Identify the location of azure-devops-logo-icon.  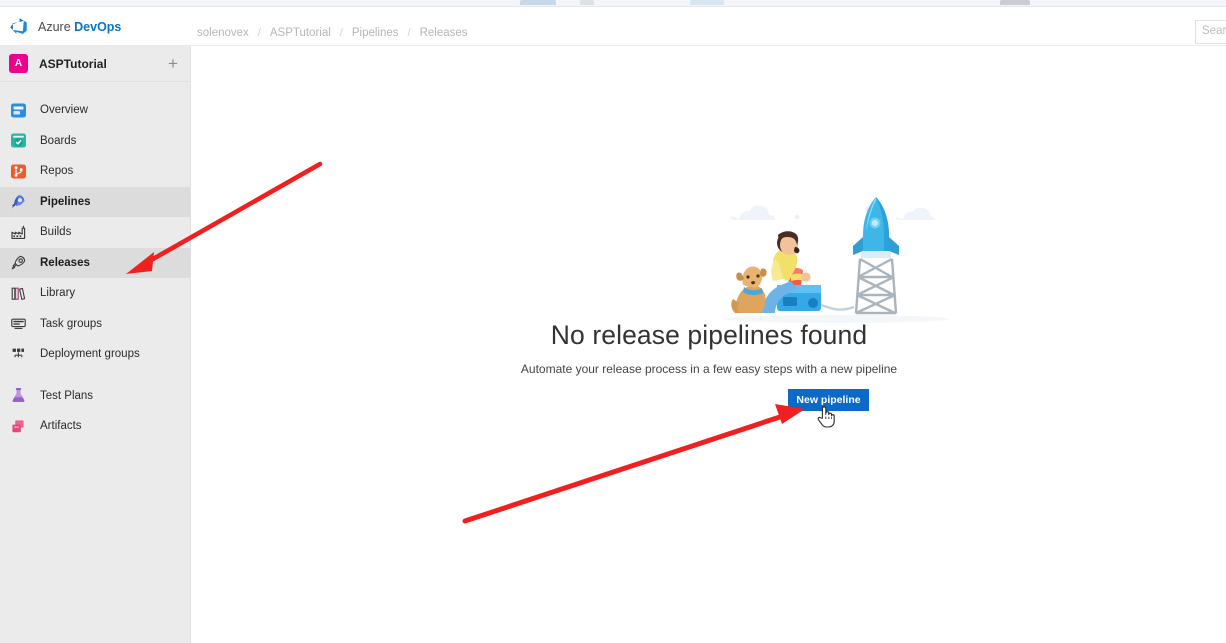
(18, 26).